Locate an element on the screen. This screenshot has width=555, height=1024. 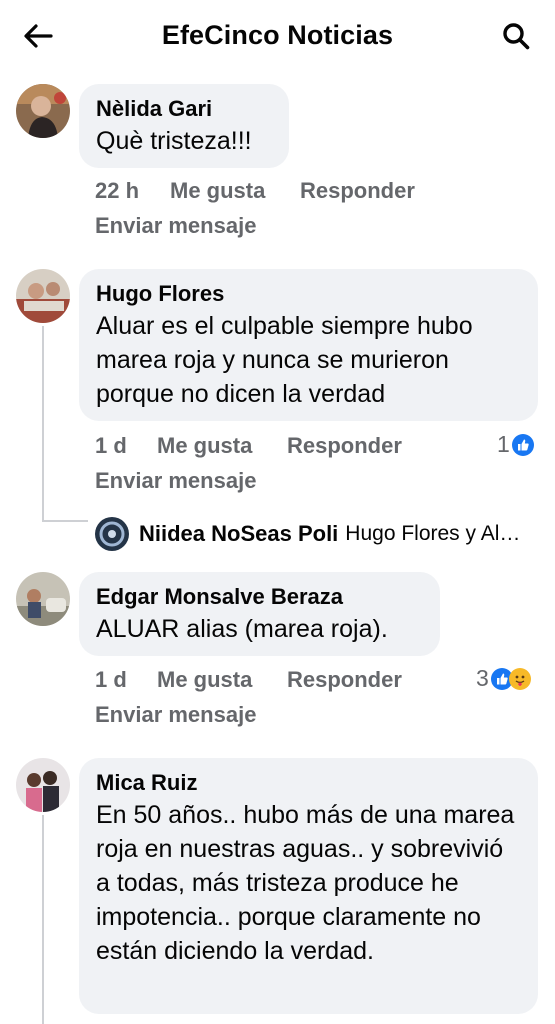
comment-author: Nèlida Gari is located at coordinates (184, 109).